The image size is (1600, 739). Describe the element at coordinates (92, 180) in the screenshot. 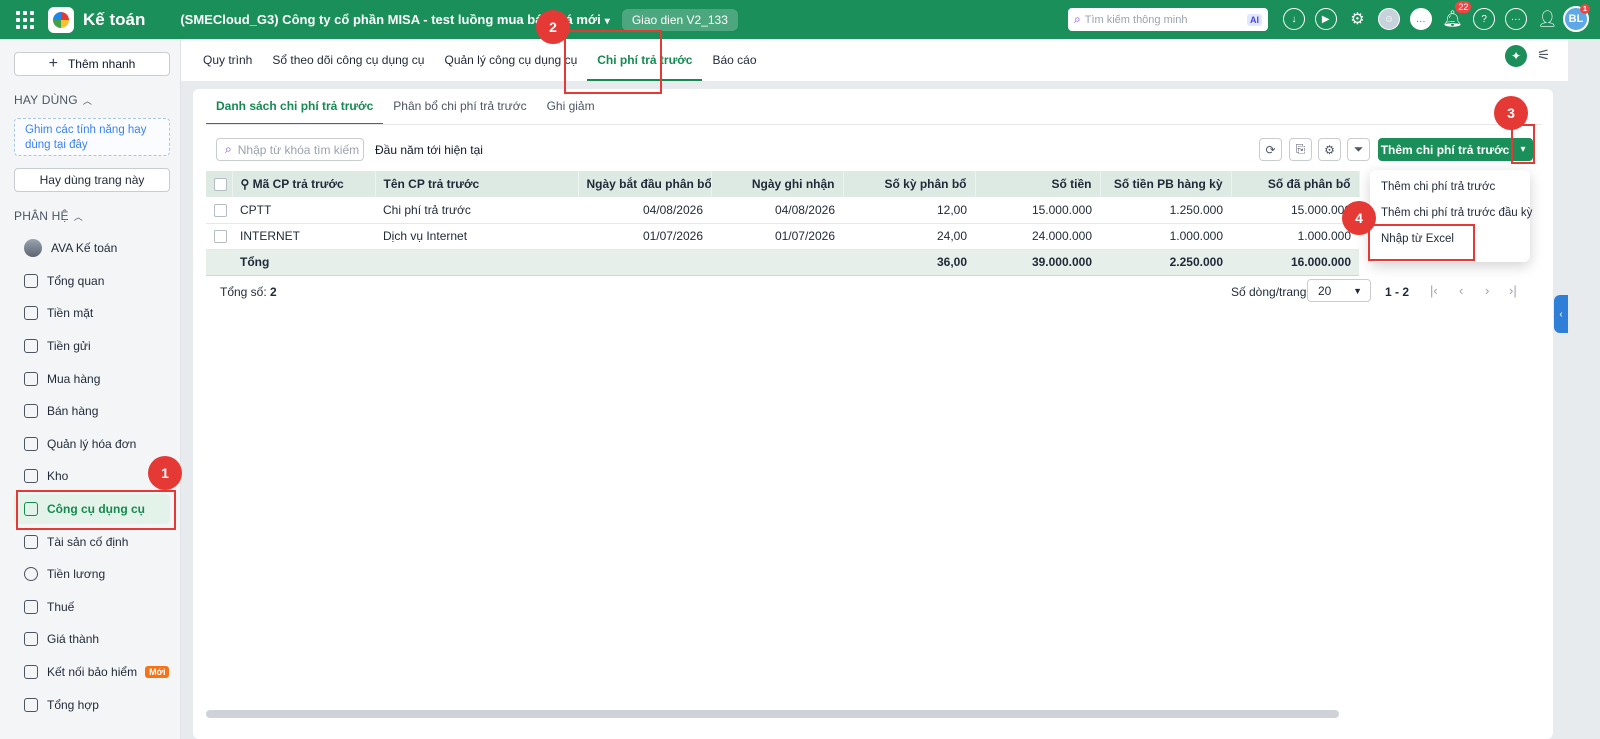

I see `use-this-page-button: Hay dùng trang này` at that location.